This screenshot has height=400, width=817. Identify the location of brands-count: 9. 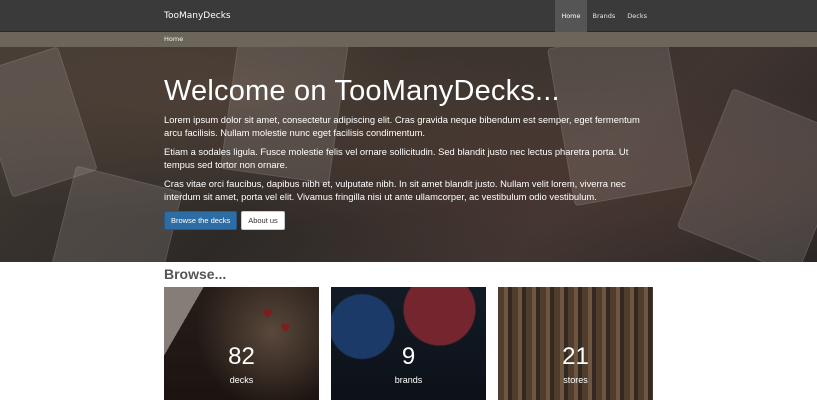
(408, 356).